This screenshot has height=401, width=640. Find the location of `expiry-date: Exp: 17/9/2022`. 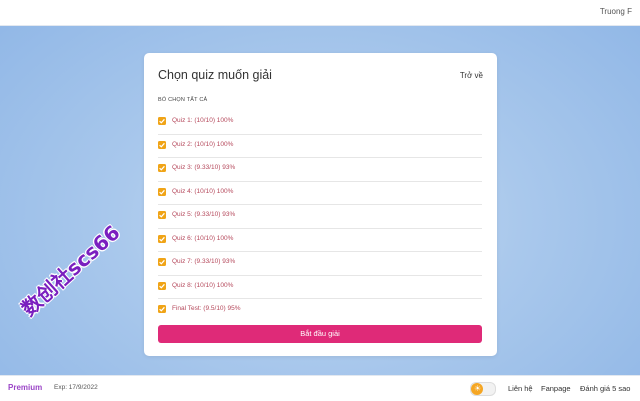

expiry-date: Exp: 17/9/2022 is located at coordinates (76, 387).